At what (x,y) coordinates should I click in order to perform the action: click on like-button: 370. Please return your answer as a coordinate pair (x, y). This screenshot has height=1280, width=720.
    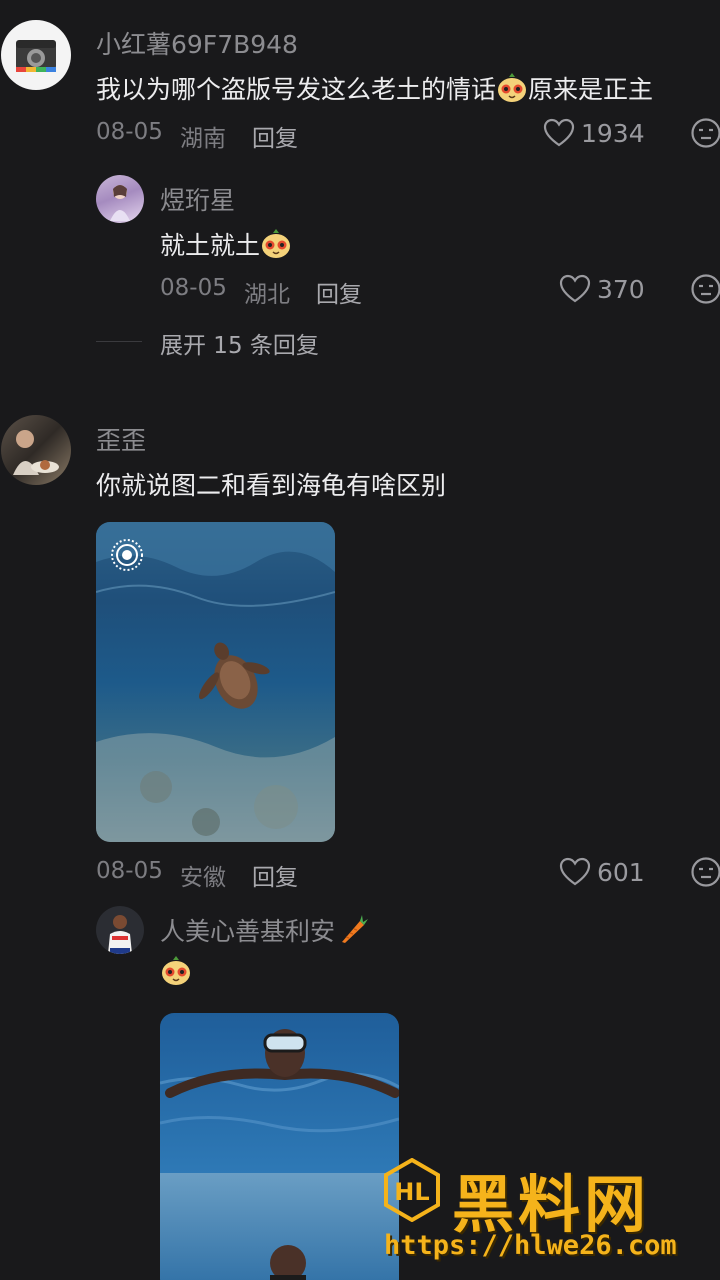
    Looking at the image, I should click on (602, 289).